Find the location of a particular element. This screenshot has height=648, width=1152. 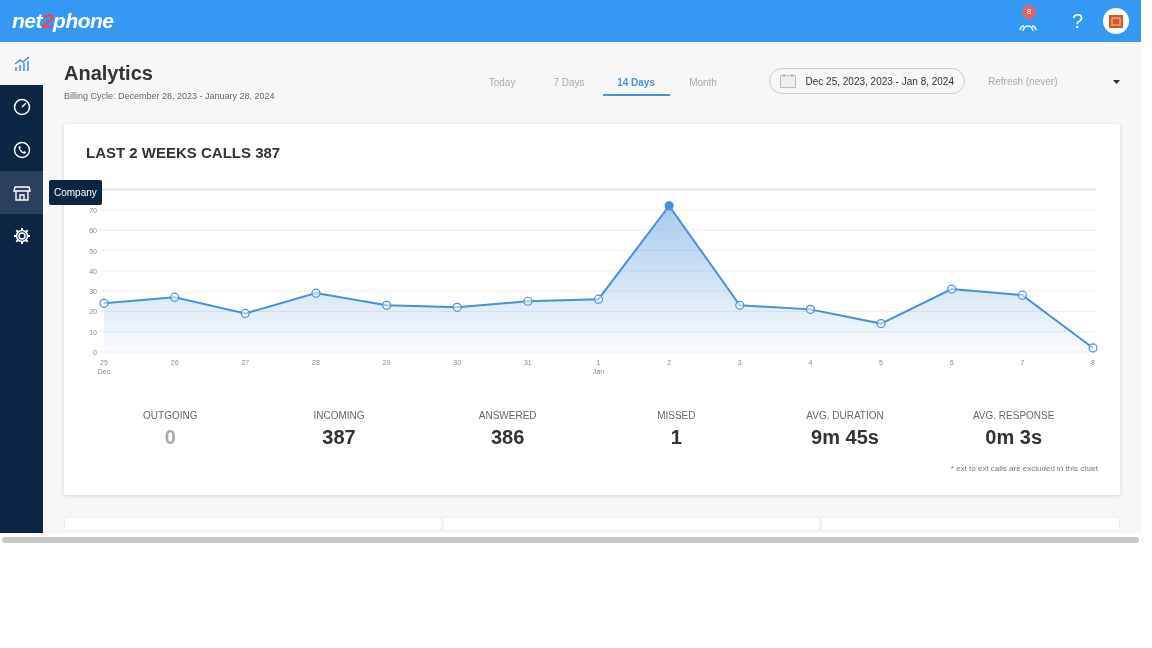

chart-icon is located at coordinates (21, 63).